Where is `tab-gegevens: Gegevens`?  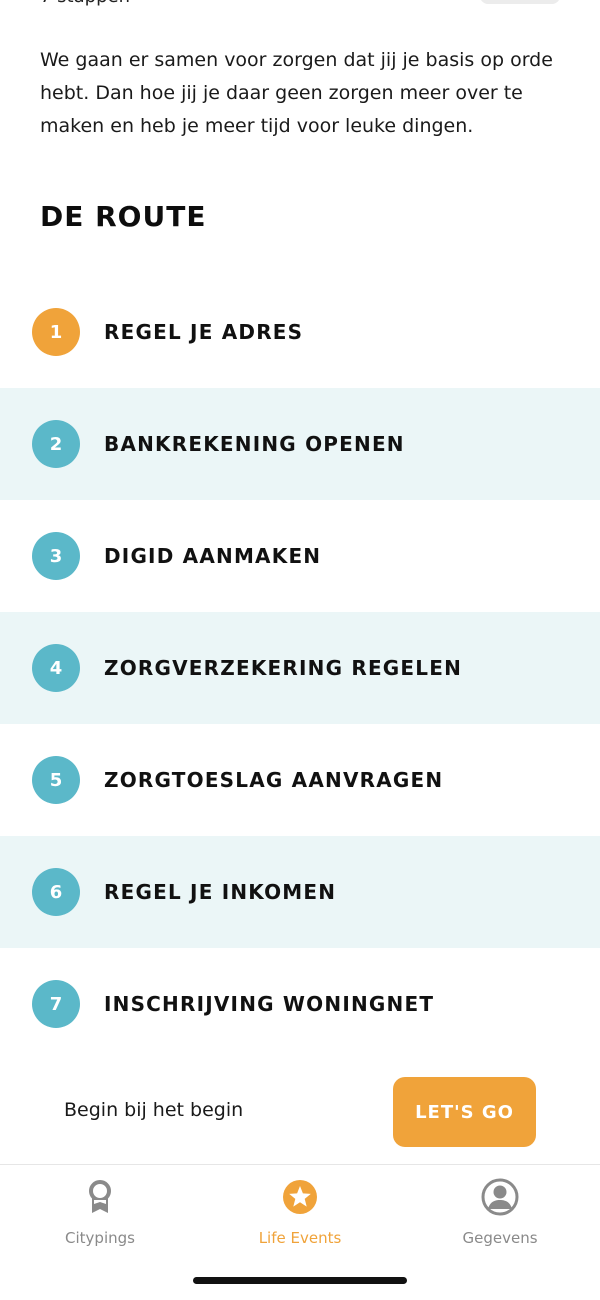
tab-gegevens: Gegevens is located at coordinates (500, 1217).